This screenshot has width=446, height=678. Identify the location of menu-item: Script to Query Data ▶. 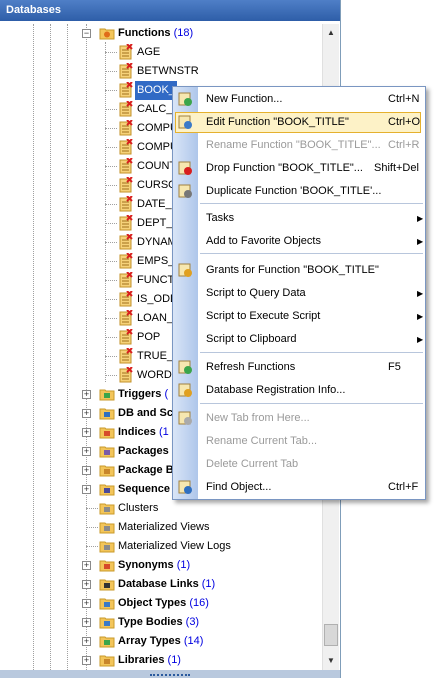
(299, 293).